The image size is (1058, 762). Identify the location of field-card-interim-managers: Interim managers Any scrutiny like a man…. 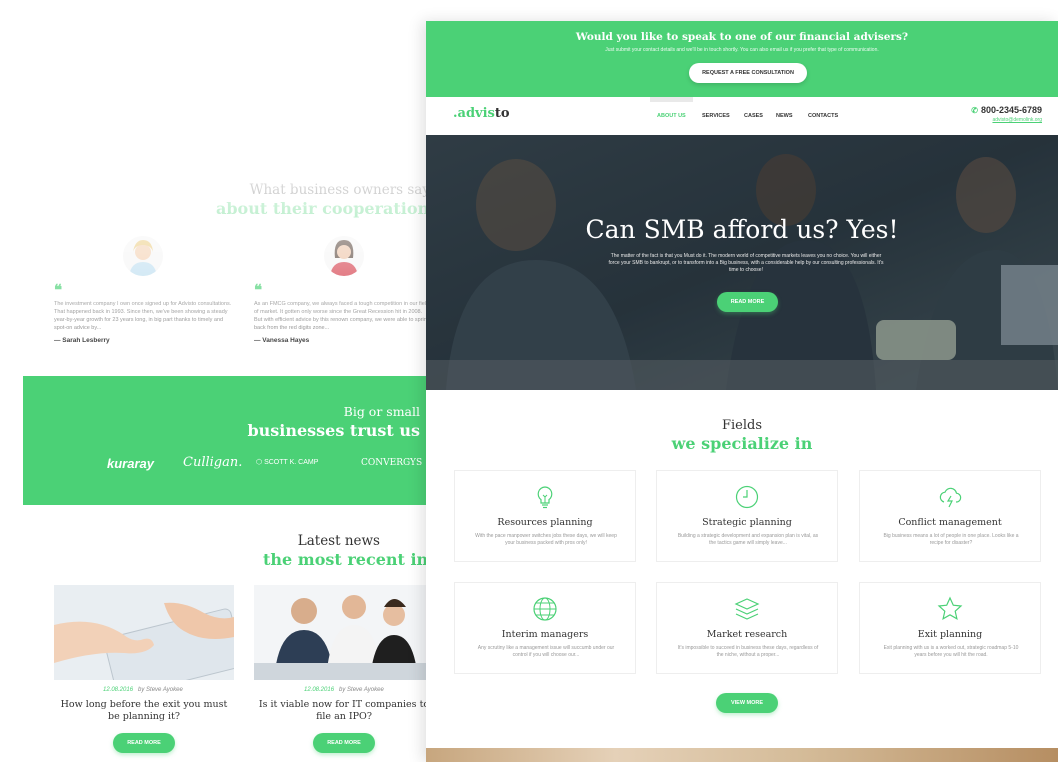
(545, 628).